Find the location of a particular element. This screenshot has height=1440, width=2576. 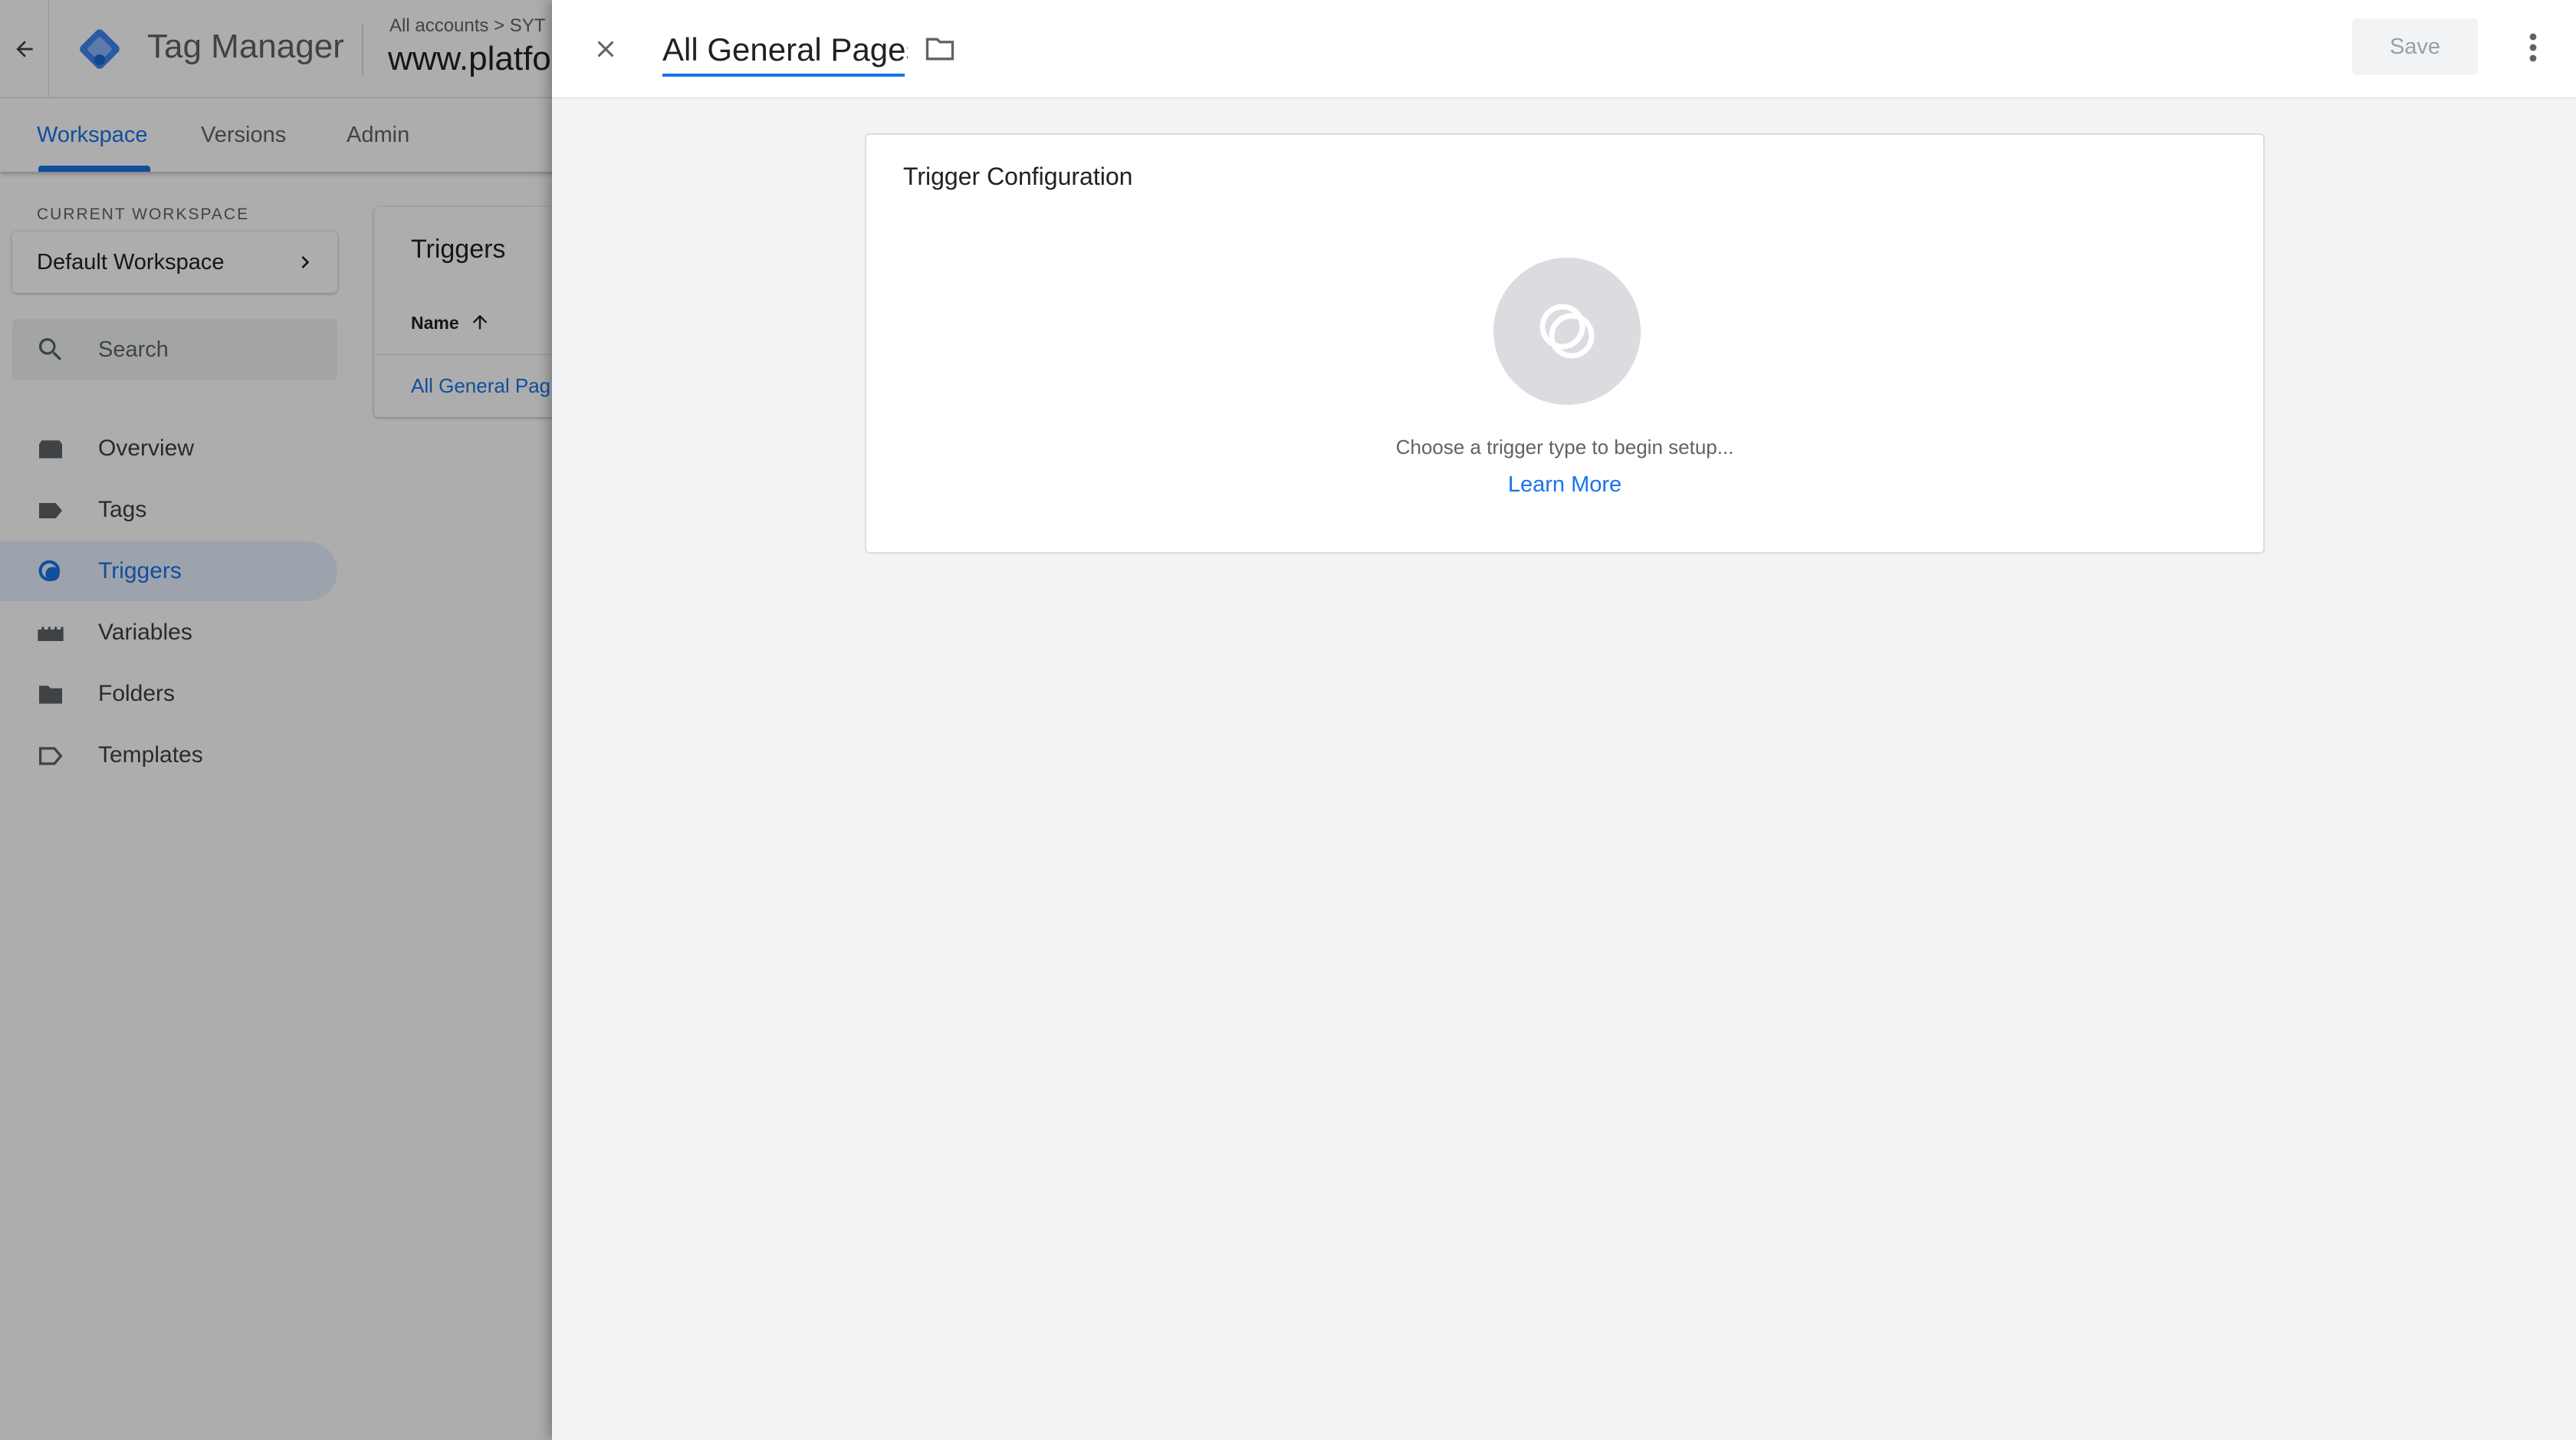

trigger-name-underline is located at coordinates (784, 75).